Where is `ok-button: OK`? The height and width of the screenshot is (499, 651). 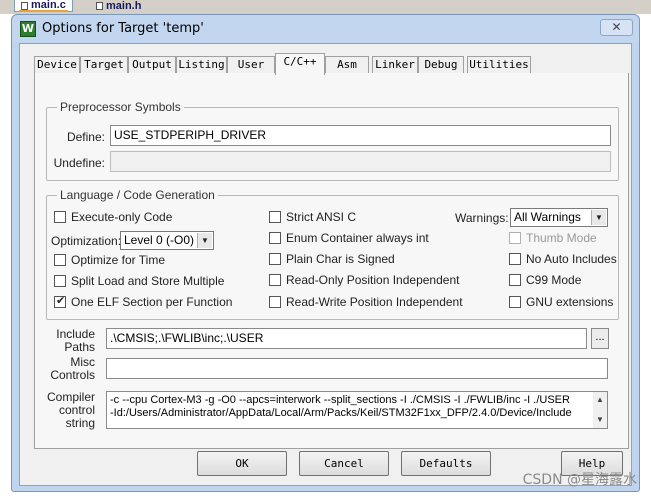 ok-button: OK is located at coordinates (242, 463).